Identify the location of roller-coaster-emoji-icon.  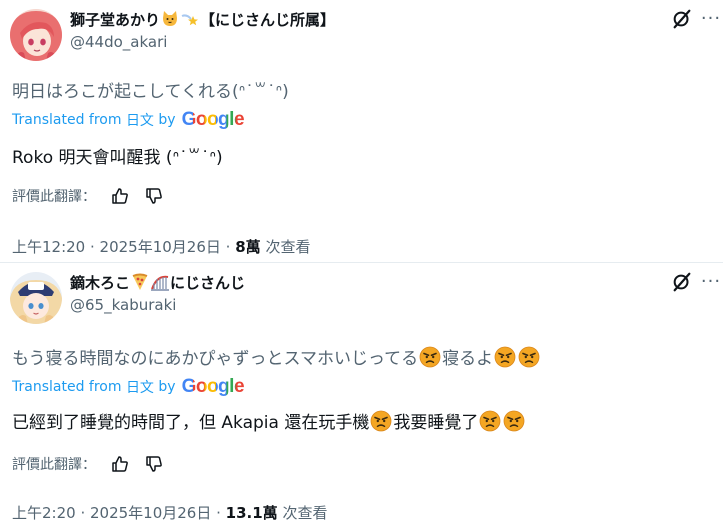
(160, 283).